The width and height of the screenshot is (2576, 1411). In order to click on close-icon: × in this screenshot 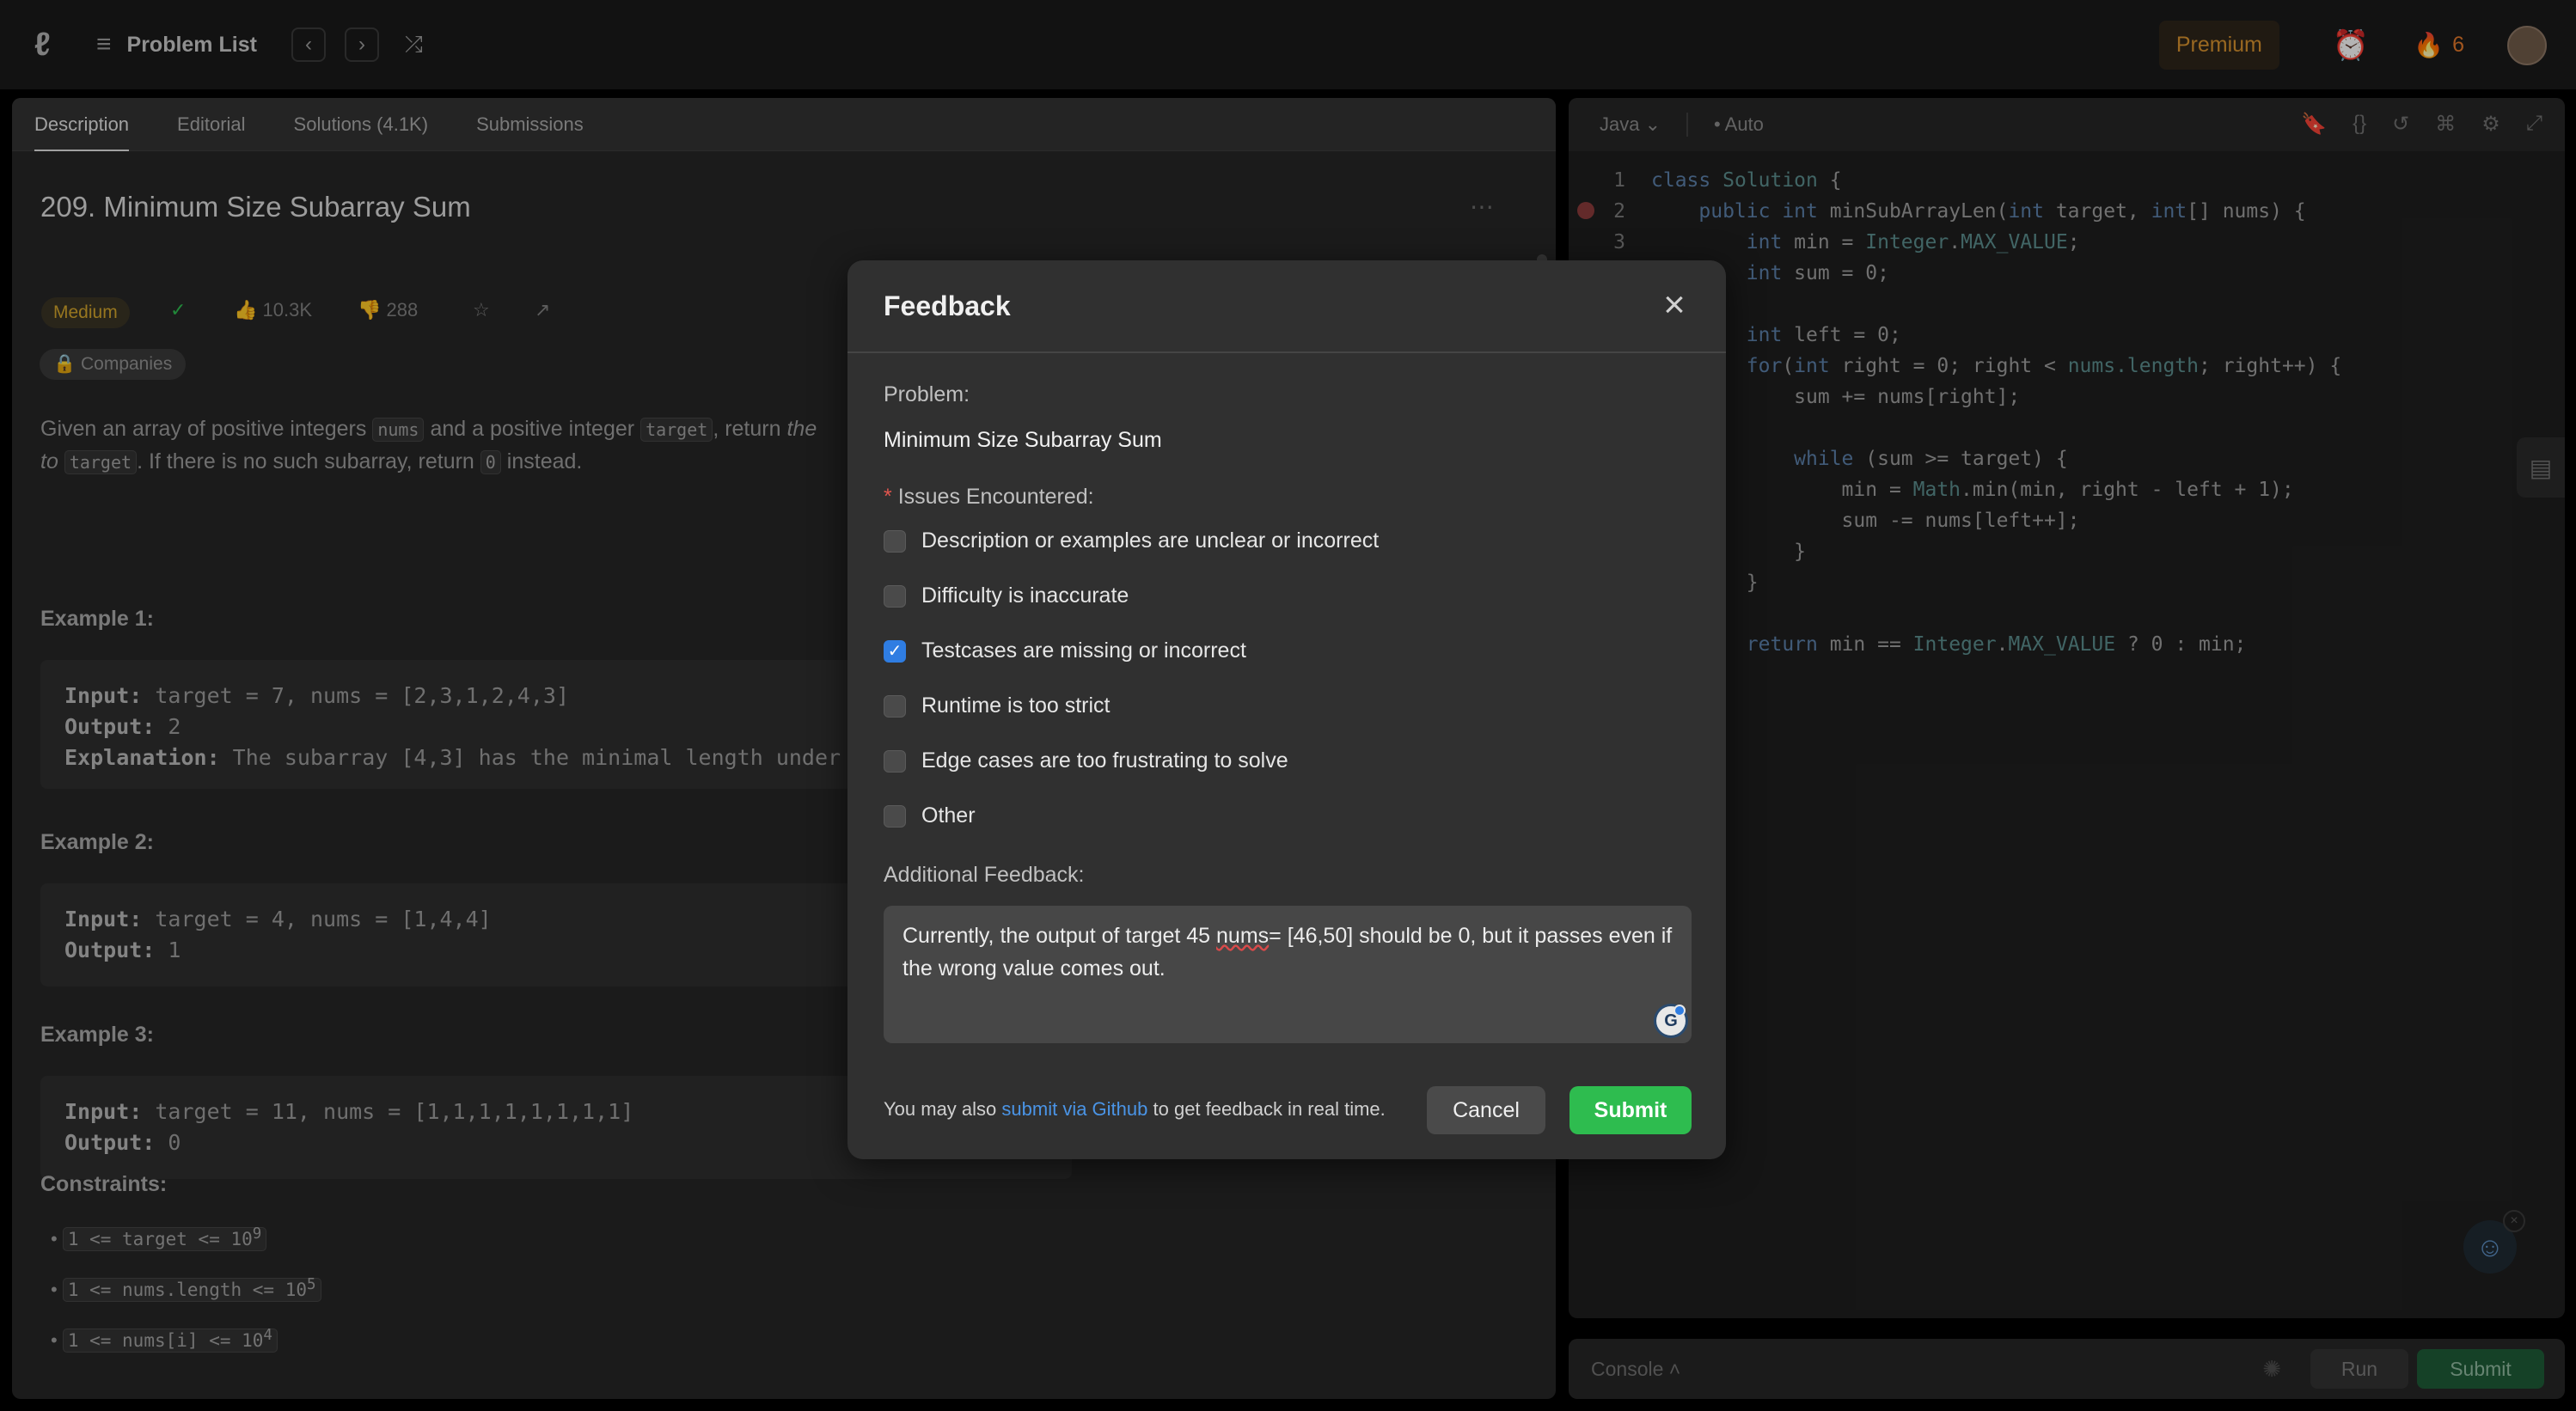, I will do `click(1674, 305)`.